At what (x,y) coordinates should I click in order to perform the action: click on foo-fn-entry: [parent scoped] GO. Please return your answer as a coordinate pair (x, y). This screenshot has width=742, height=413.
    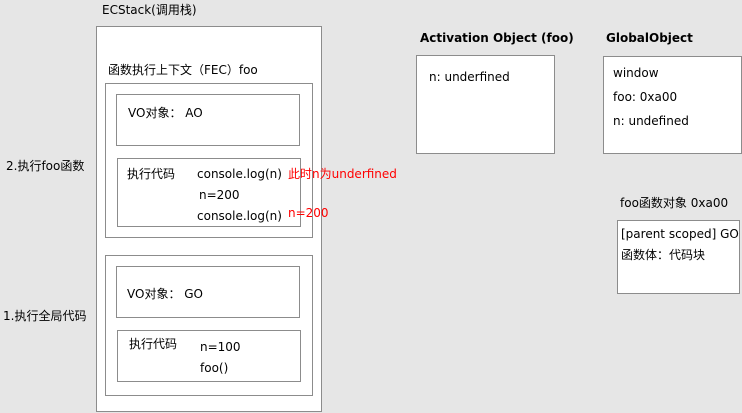
    Looking at the image, I should click on (680, 234).